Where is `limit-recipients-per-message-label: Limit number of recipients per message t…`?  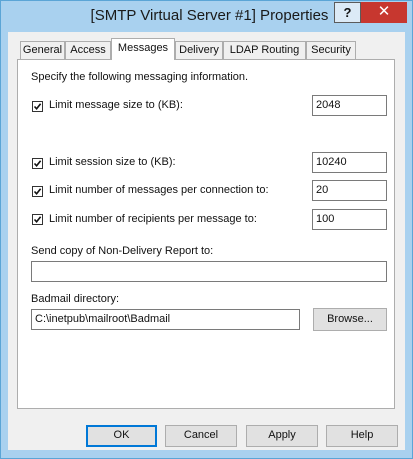 limit-recipients-per-message-label: Limit number of recipients per message t… is located at coordinates (153, 219).